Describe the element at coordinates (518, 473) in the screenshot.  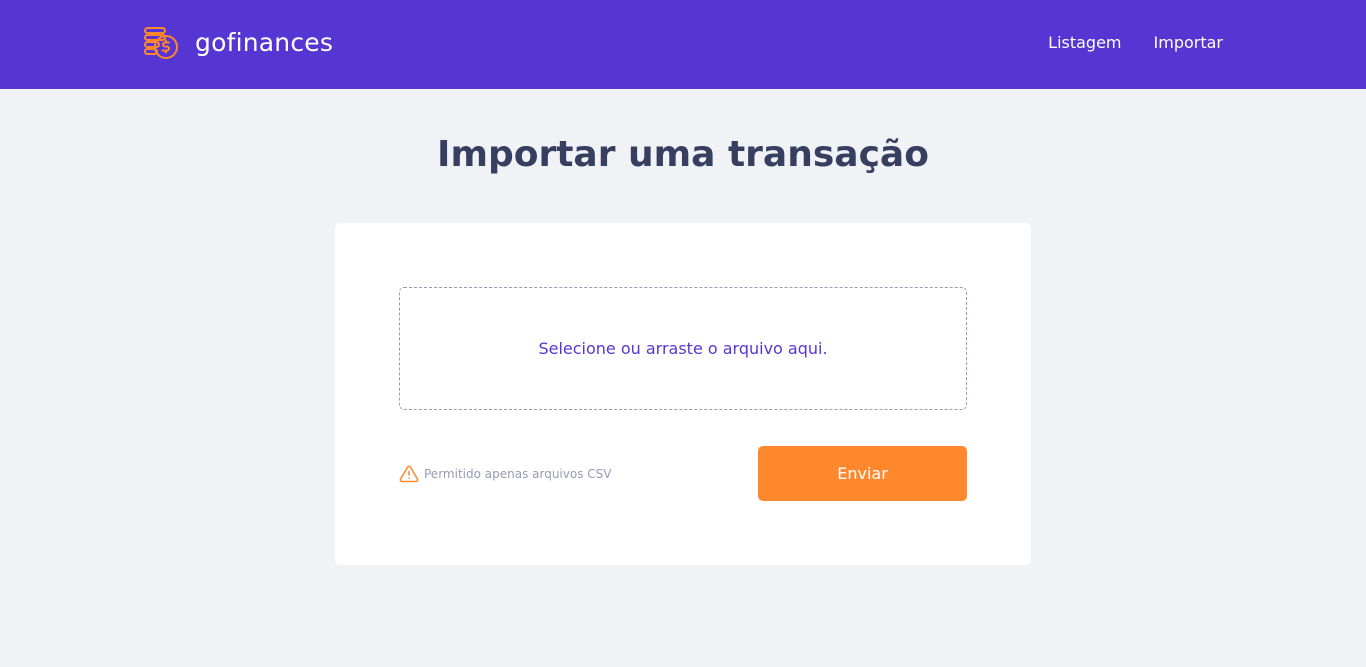
I see `notice-text: Permitido apenas arquivos CSV` at that location.